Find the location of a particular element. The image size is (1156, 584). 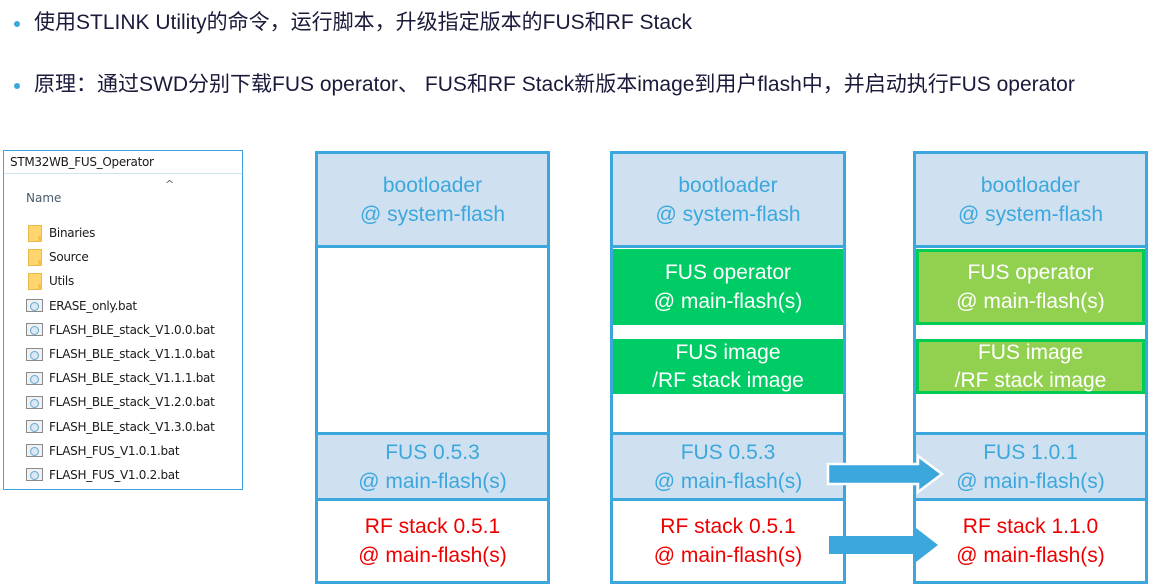

file-name: Utils is located at coordinates (61, 281).